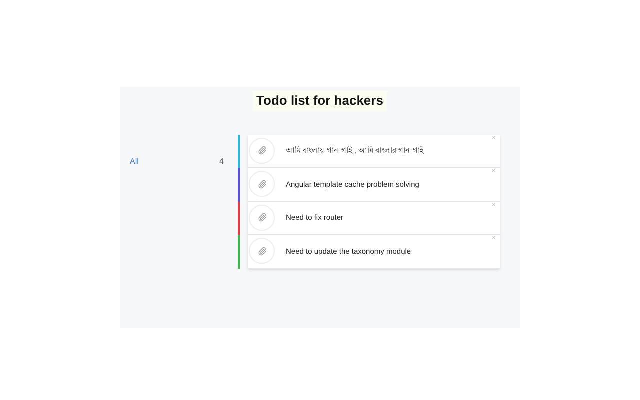 Image resolution: width=640 pixels, height=400 pixels. I want to click on filter-label: All, so click(134, 162).